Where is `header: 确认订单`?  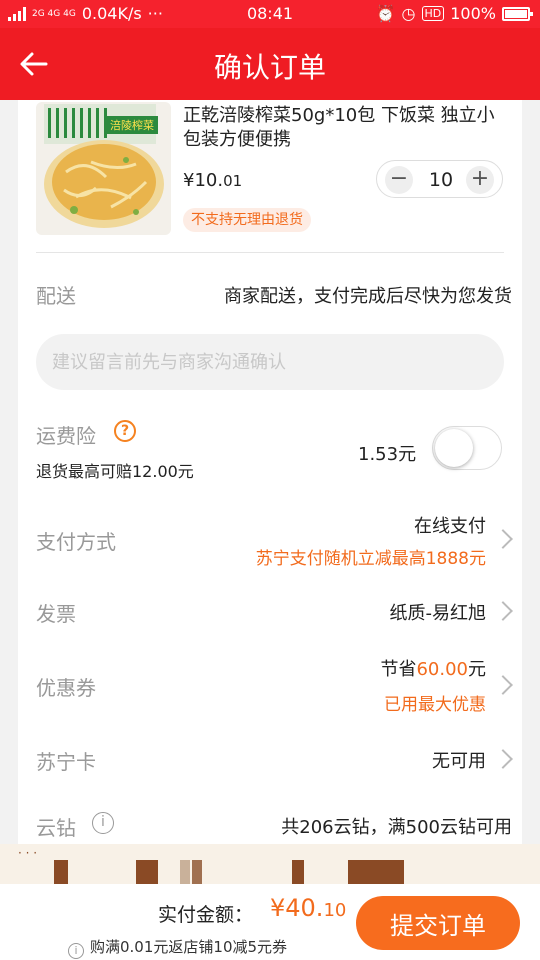 header: 确认订单 is located at coordinates (270, 64).